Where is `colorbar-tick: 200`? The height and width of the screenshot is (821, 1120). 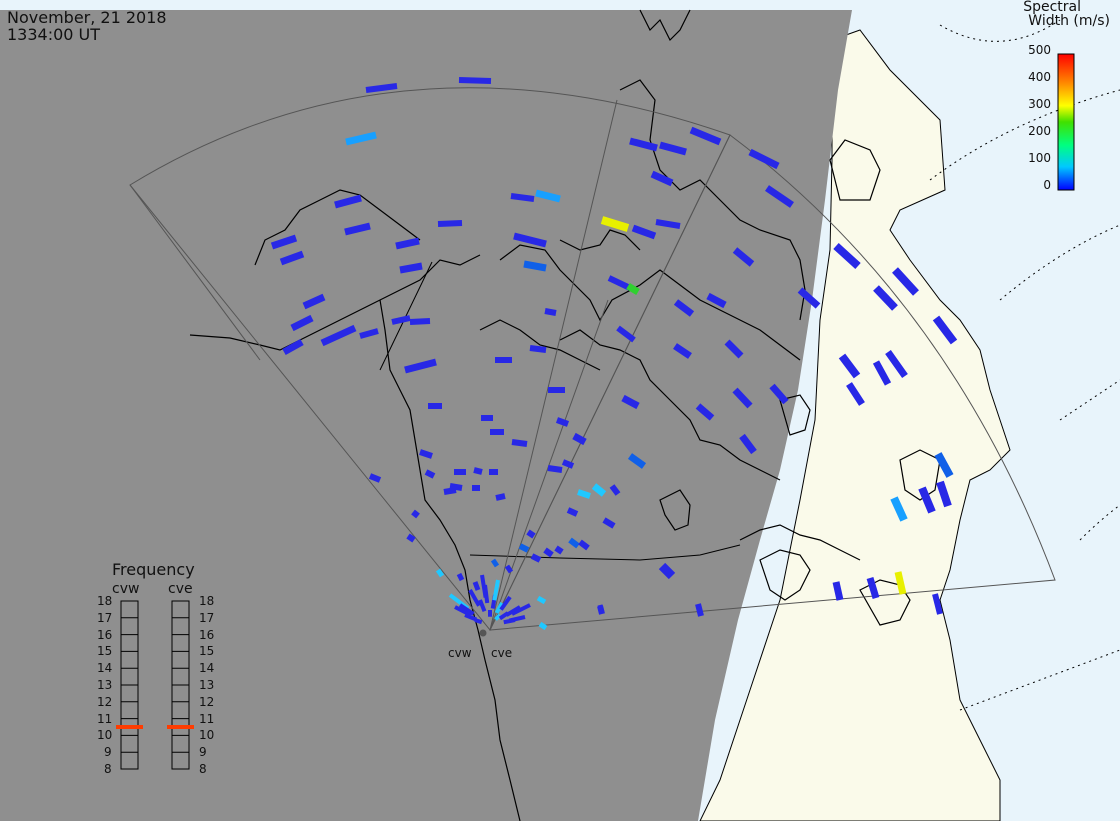
colorbar-tick: 200 is located at coordinates (1039, 131).